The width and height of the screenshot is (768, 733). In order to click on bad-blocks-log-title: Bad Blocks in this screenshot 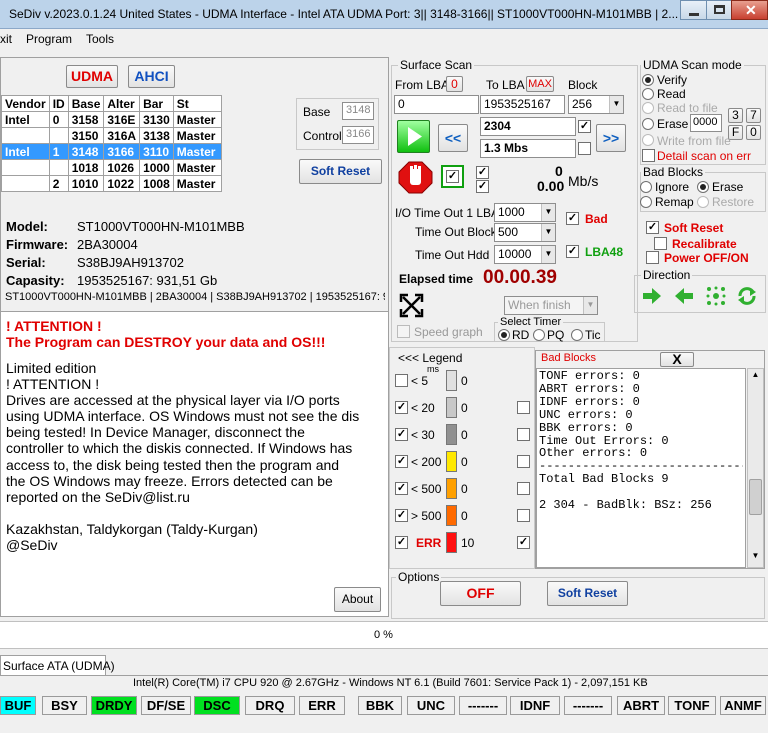, I will do `click(569, 358)`.